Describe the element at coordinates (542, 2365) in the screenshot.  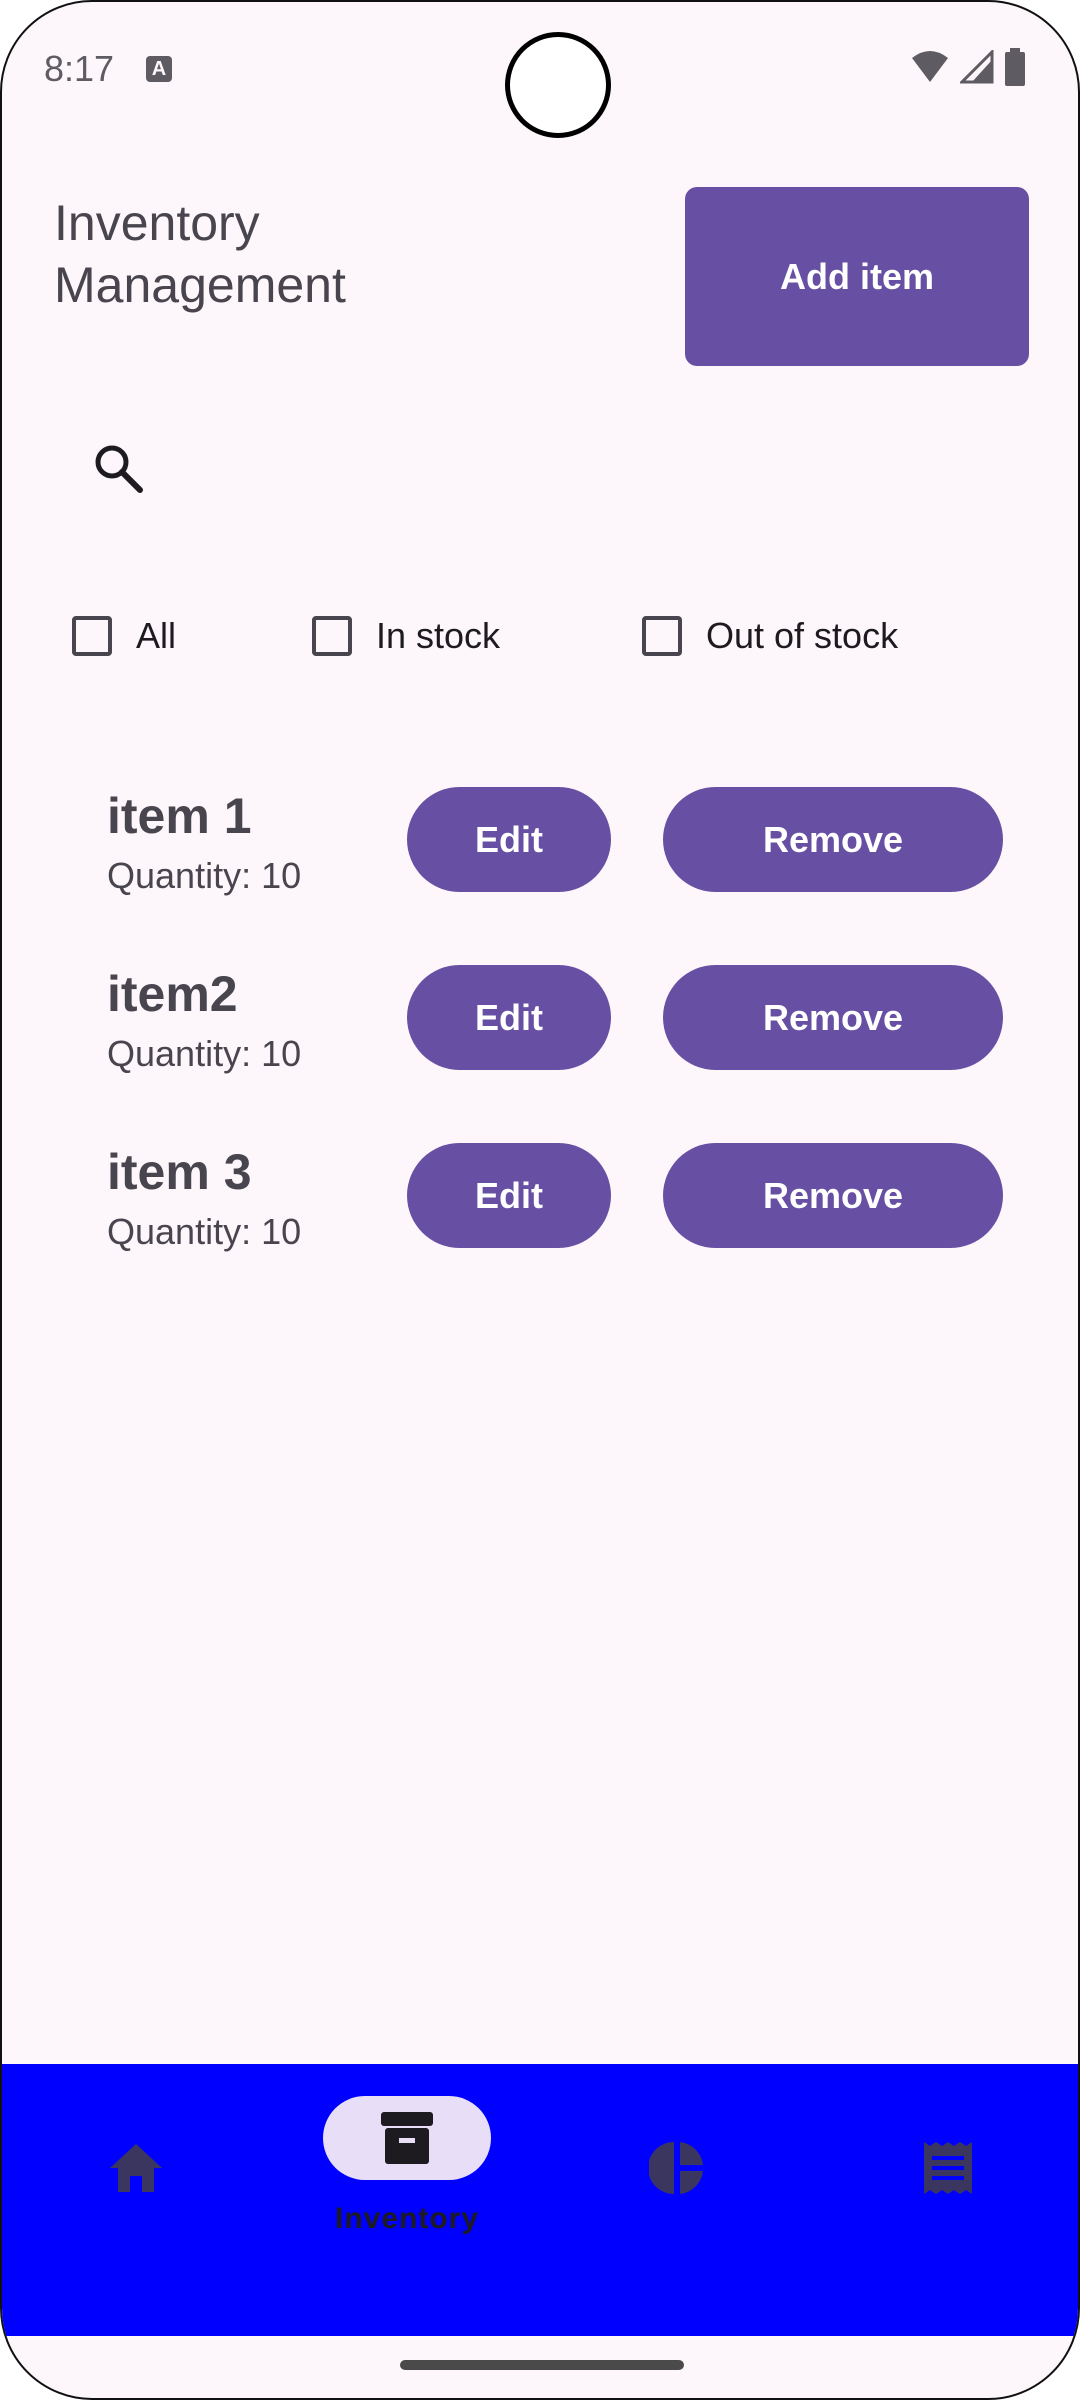
I see `home-indicator` at that location.